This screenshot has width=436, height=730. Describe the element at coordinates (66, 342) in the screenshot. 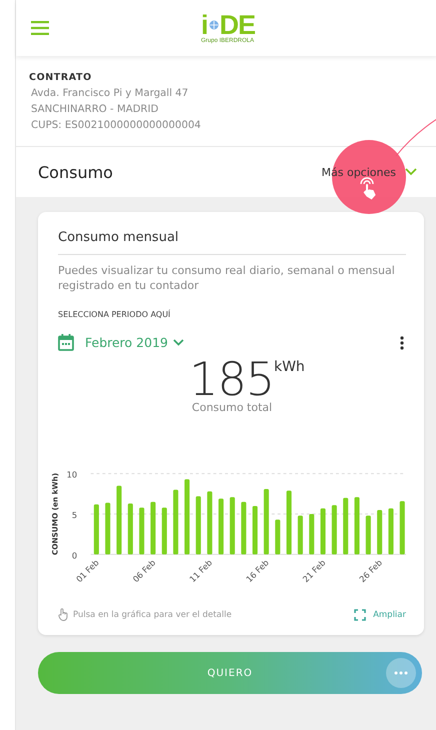

I see `calendar-icon` at that location.